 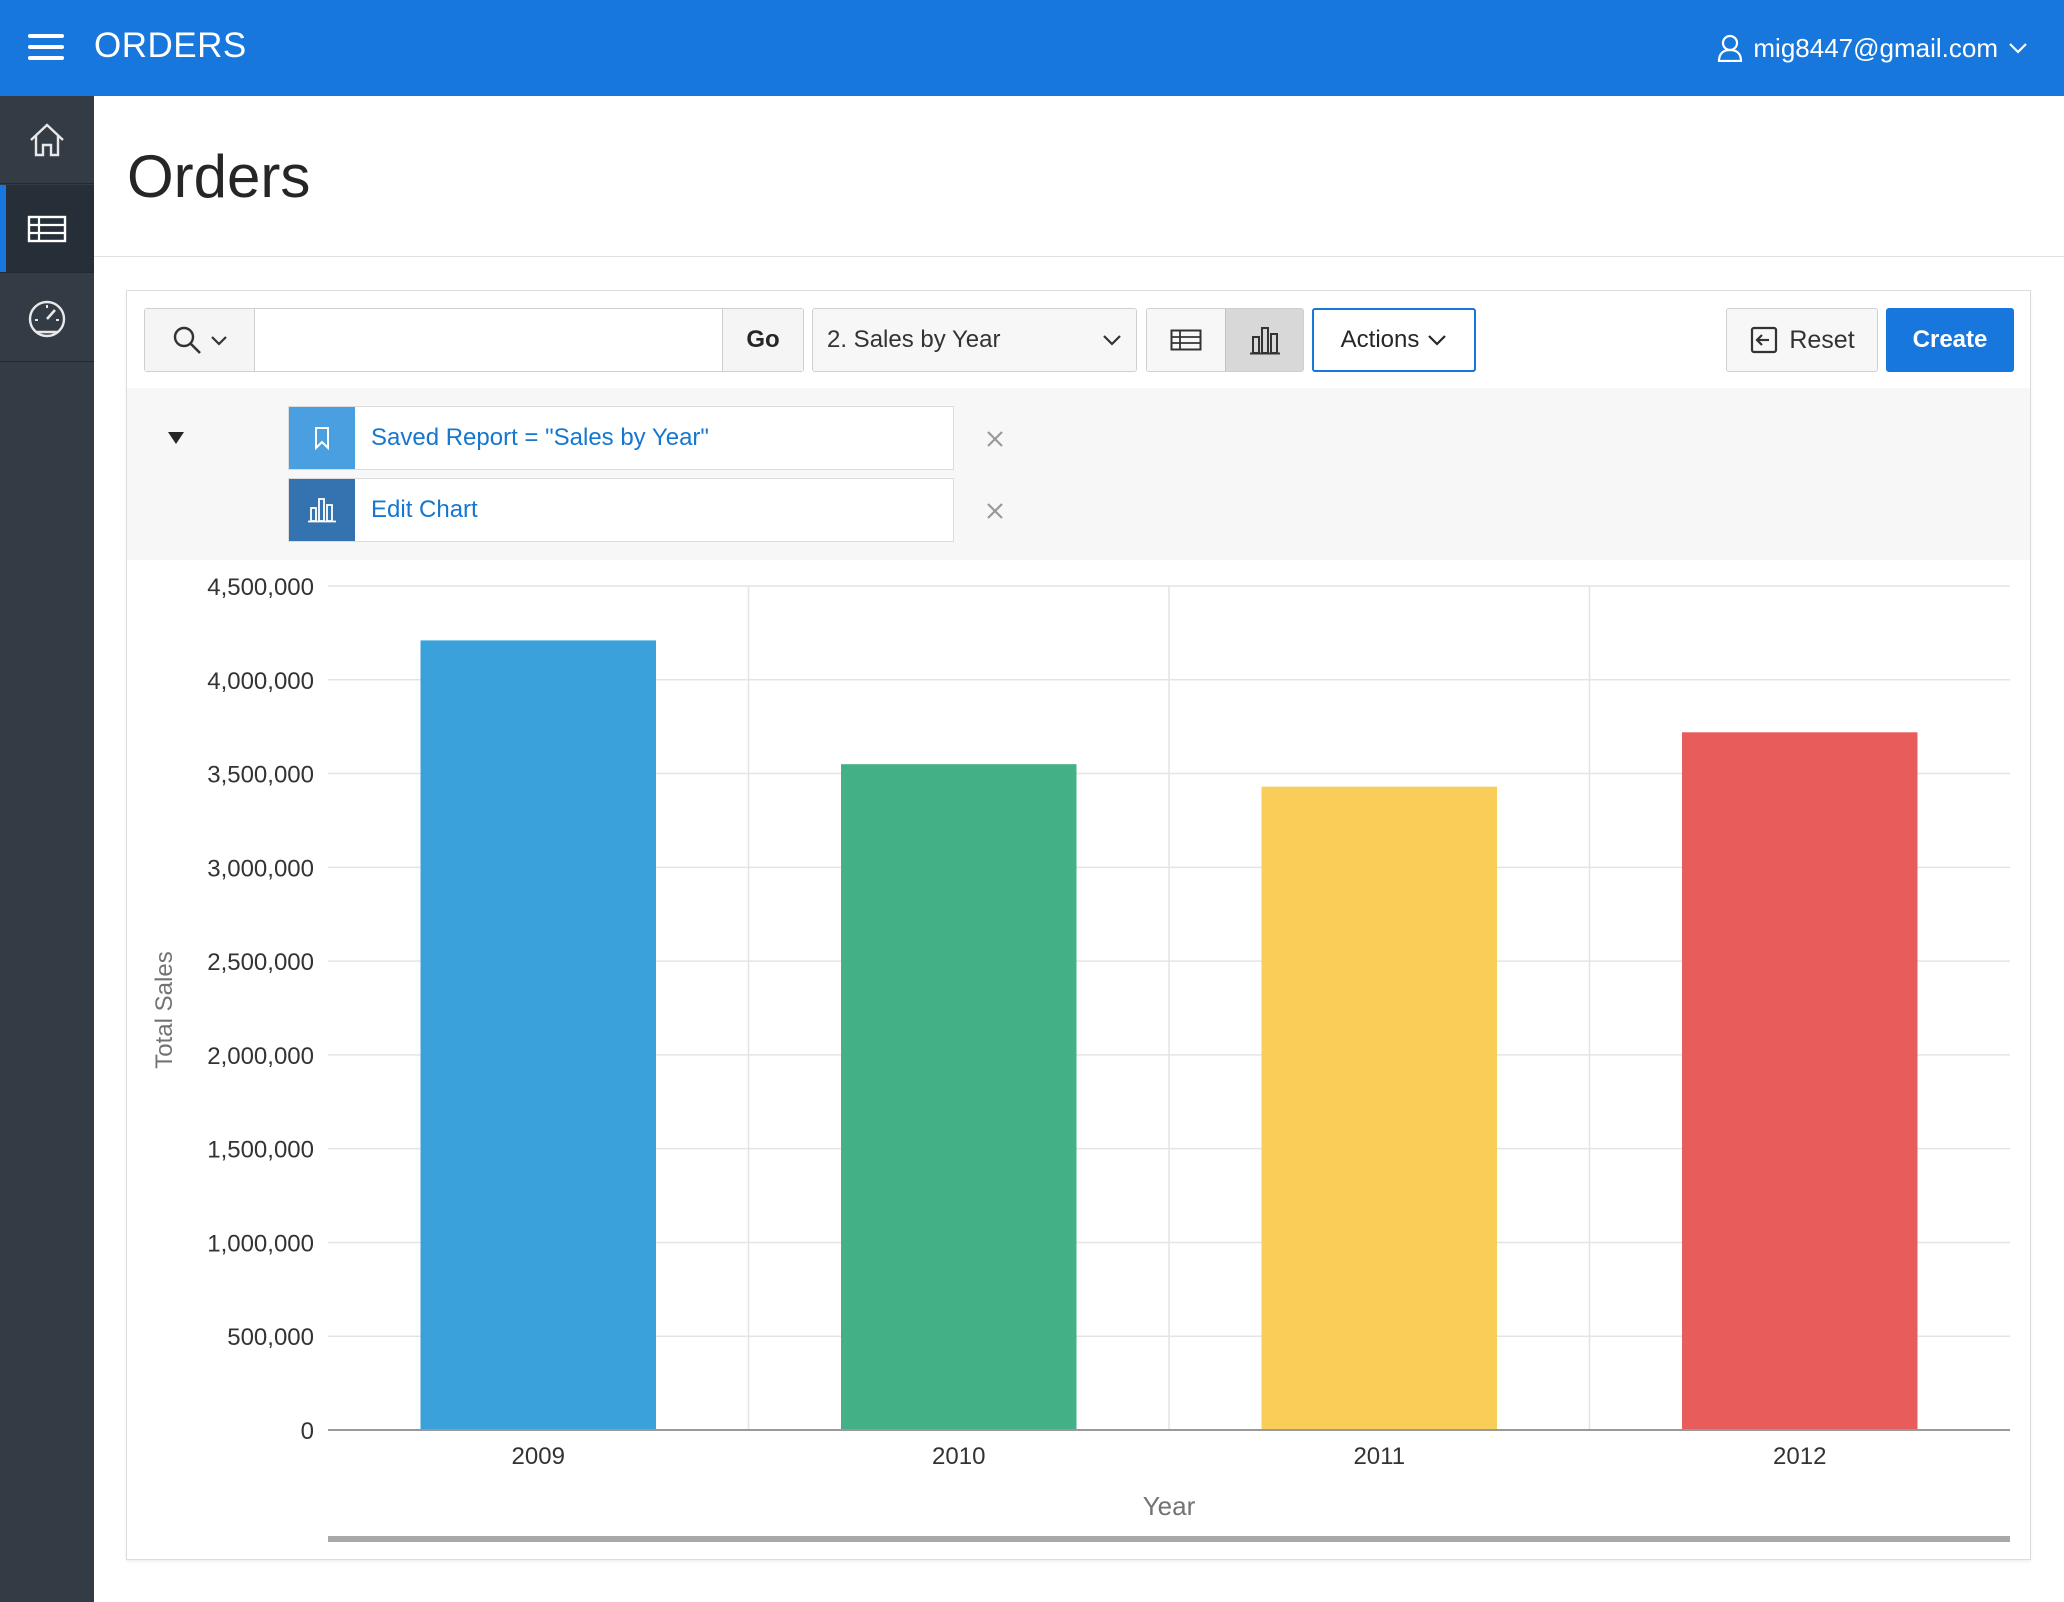 What do you see at coordinates (1169, 1456) in the screenshot?
I see `x-axis-ticks: 2009 2010 2011 2012` at bounding box center [1169, 1456].